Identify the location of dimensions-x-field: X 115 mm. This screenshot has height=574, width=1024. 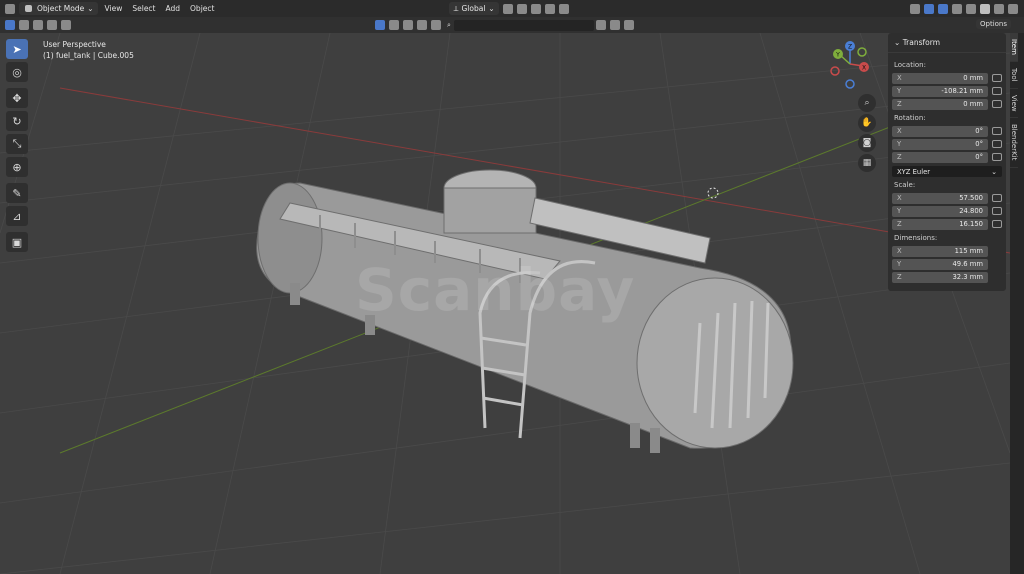
(940, 251).